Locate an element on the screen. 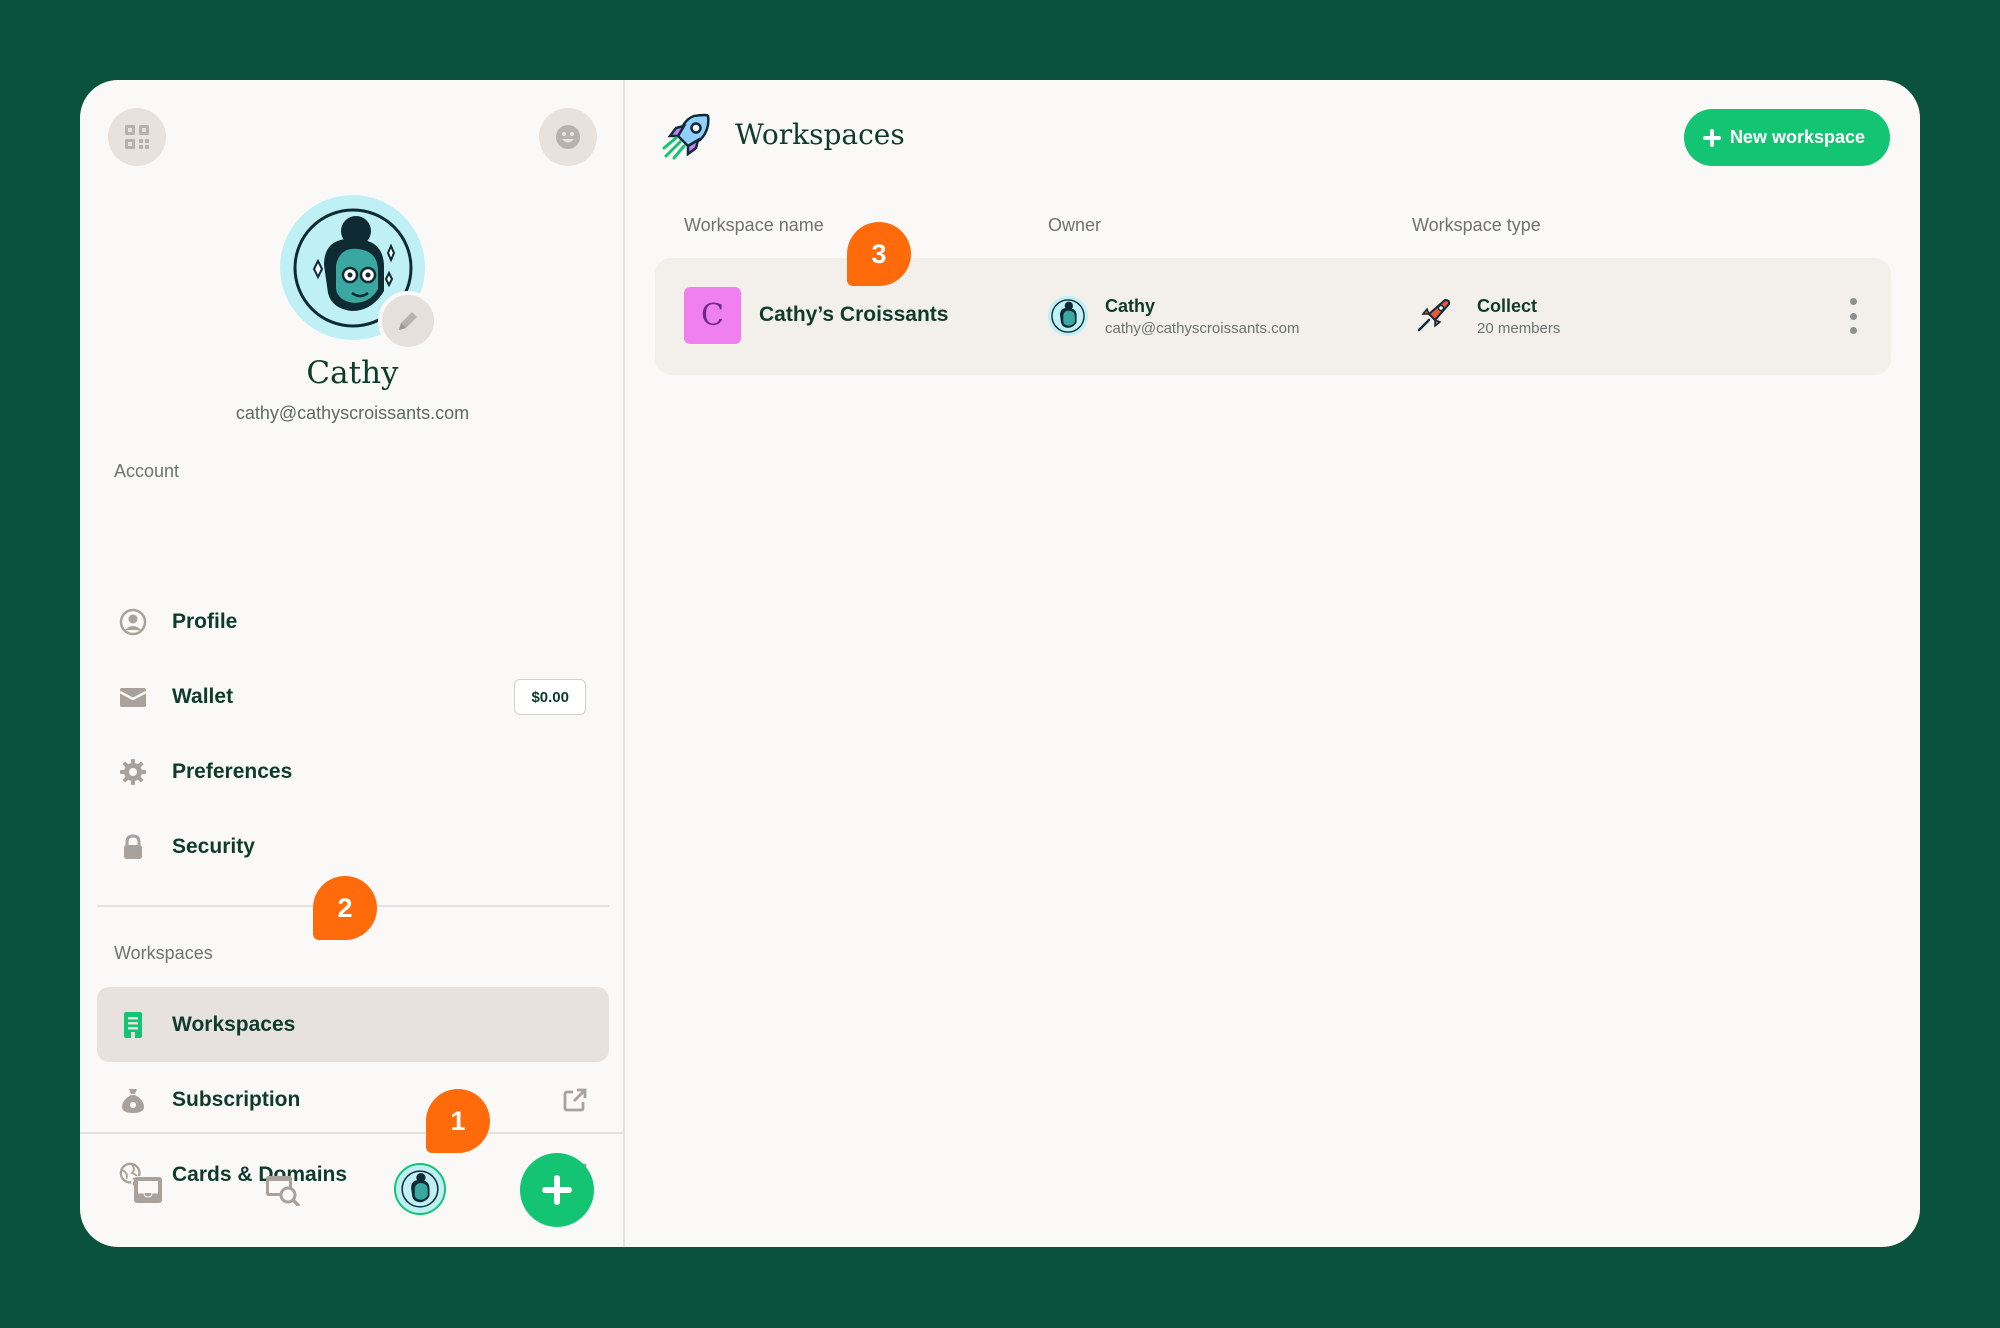 The height and width of the screenshot is (1328, 2000). user-circle-icon is located at coordinates (133, 622).